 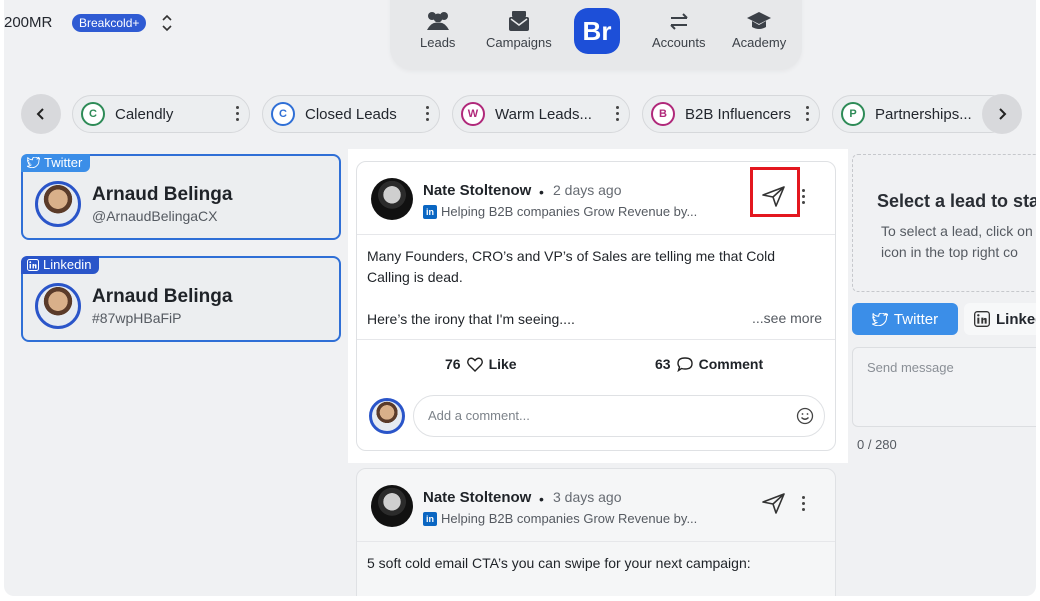 What do you see at coordinates (877, 444) in the screenshot?
I see `character-counter: 0 / 280` at bounding box center [877, 444].